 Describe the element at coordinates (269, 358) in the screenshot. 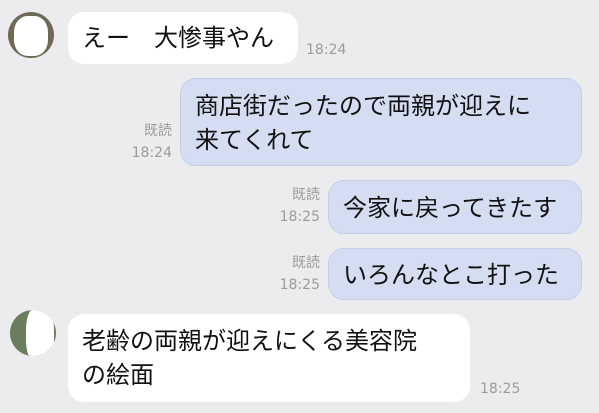

I see `message-bubble-incoming: 老齢の両親が迎えにくる美容院 の絵面` at that location.